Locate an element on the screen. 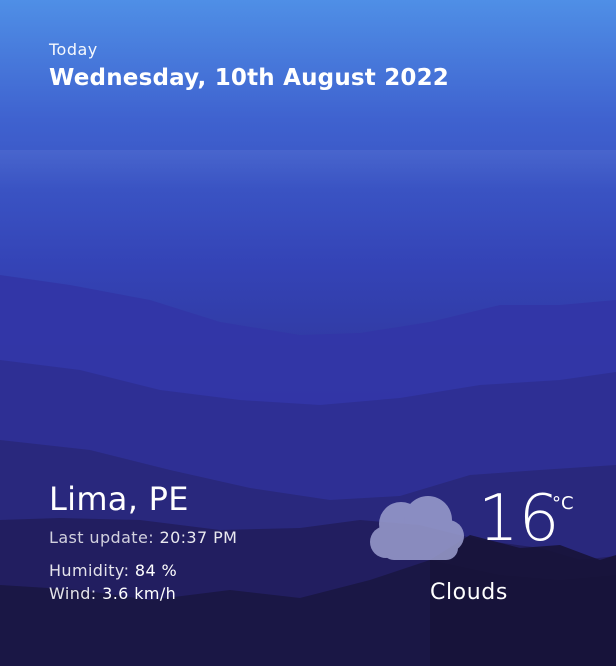  current-date: Wednesday, 10th August 2022 is located at coordinates (249, 78).